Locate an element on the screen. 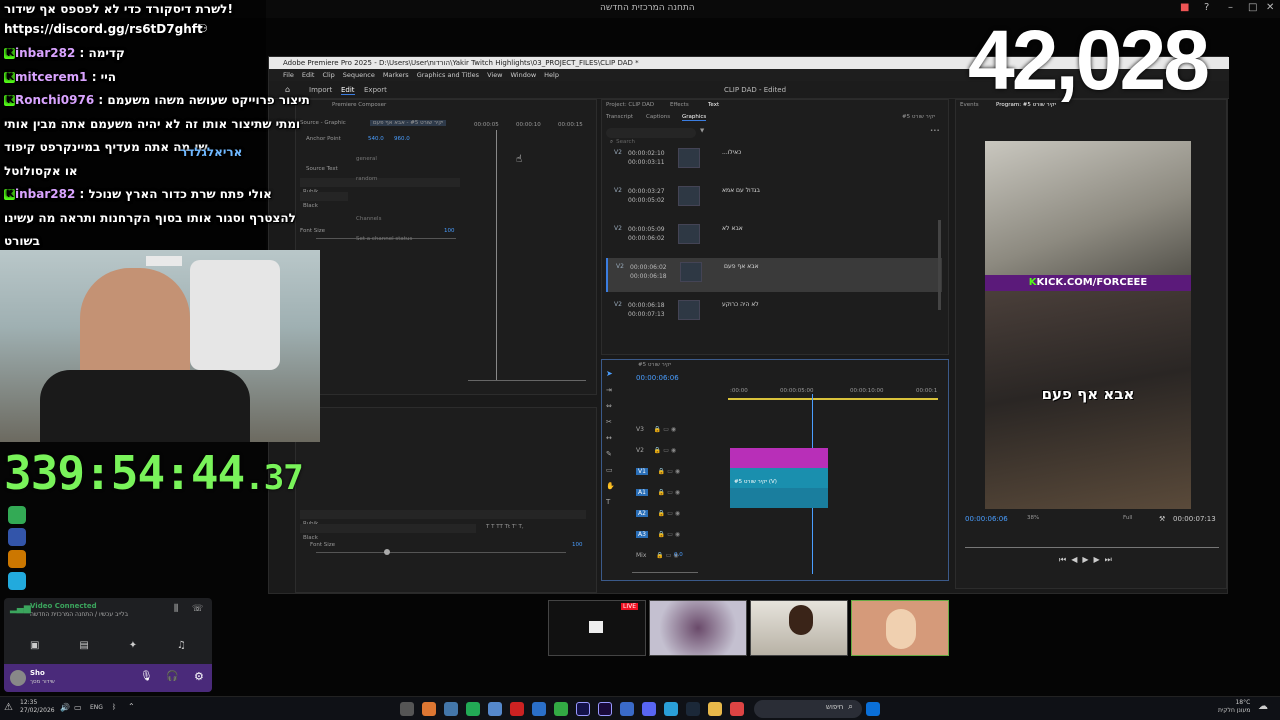 Image resolution: width=1280 pixels, height=720 pixels. weather-widget: 18°C מעונן חלקית is located at coordinates (1234, 707).